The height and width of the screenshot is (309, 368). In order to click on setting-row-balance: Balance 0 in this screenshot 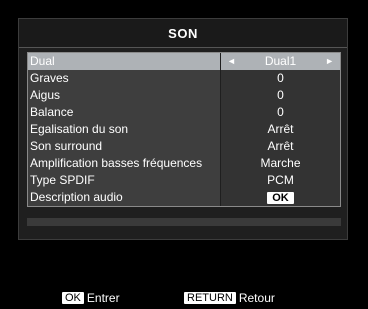, I will do `click(184, 112)`.